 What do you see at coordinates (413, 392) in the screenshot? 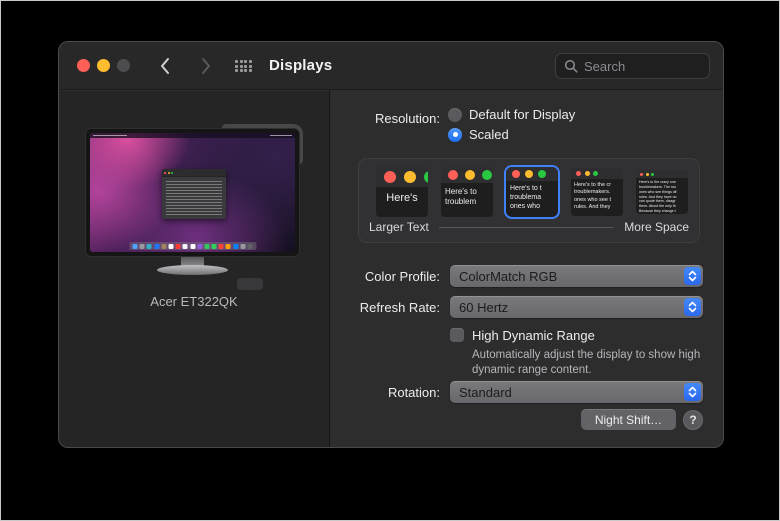
I see `rotation-label: Rotation:` at bounding box center [413, 392].